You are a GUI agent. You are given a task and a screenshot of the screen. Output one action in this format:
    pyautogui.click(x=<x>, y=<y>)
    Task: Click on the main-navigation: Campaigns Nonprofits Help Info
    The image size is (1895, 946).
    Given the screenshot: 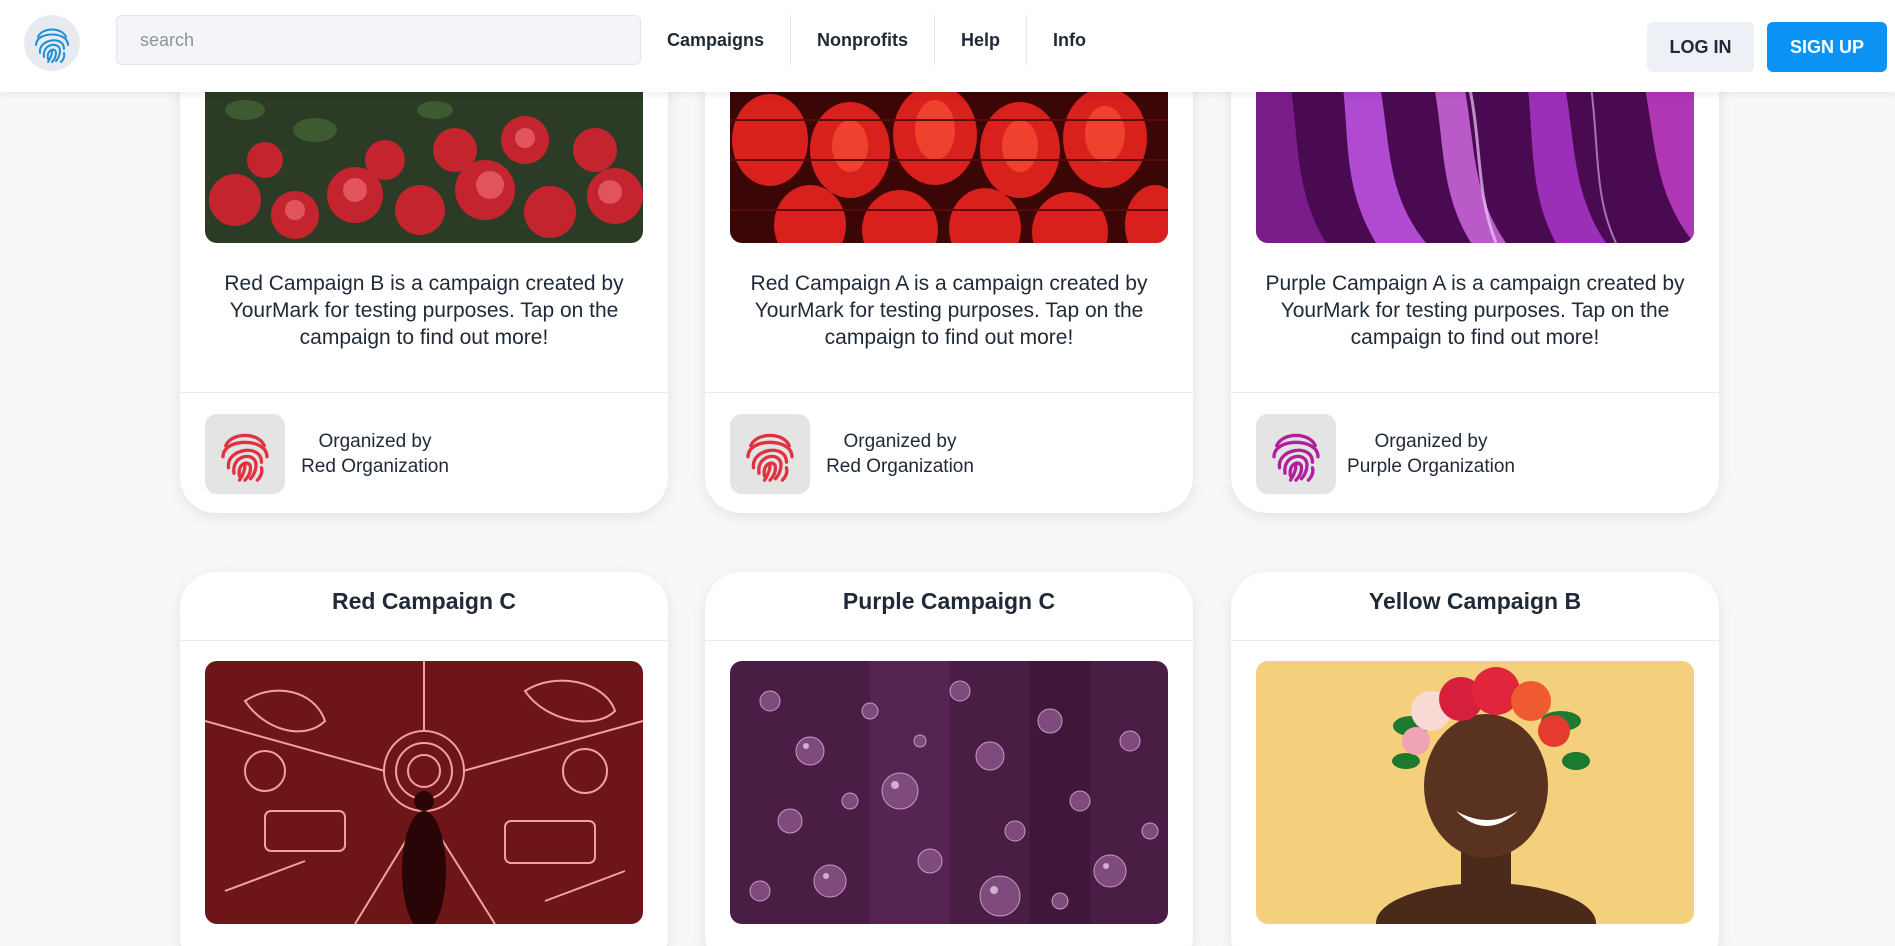 What is the action you would take?
    pyautogui.click(x=876, y=40)
    